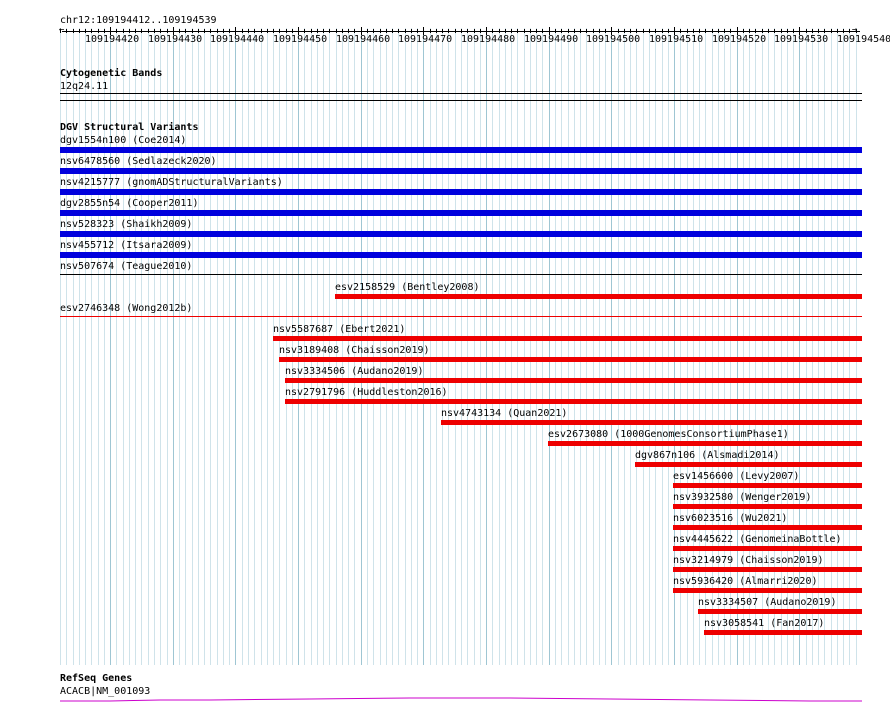 This screenshot has height=713, width=890. What do you see at coordinates (748, 560) in the screenshot?
I see `variant-label: nsv3214979 (Chaisson2019)` at bounding box center [748, 560].